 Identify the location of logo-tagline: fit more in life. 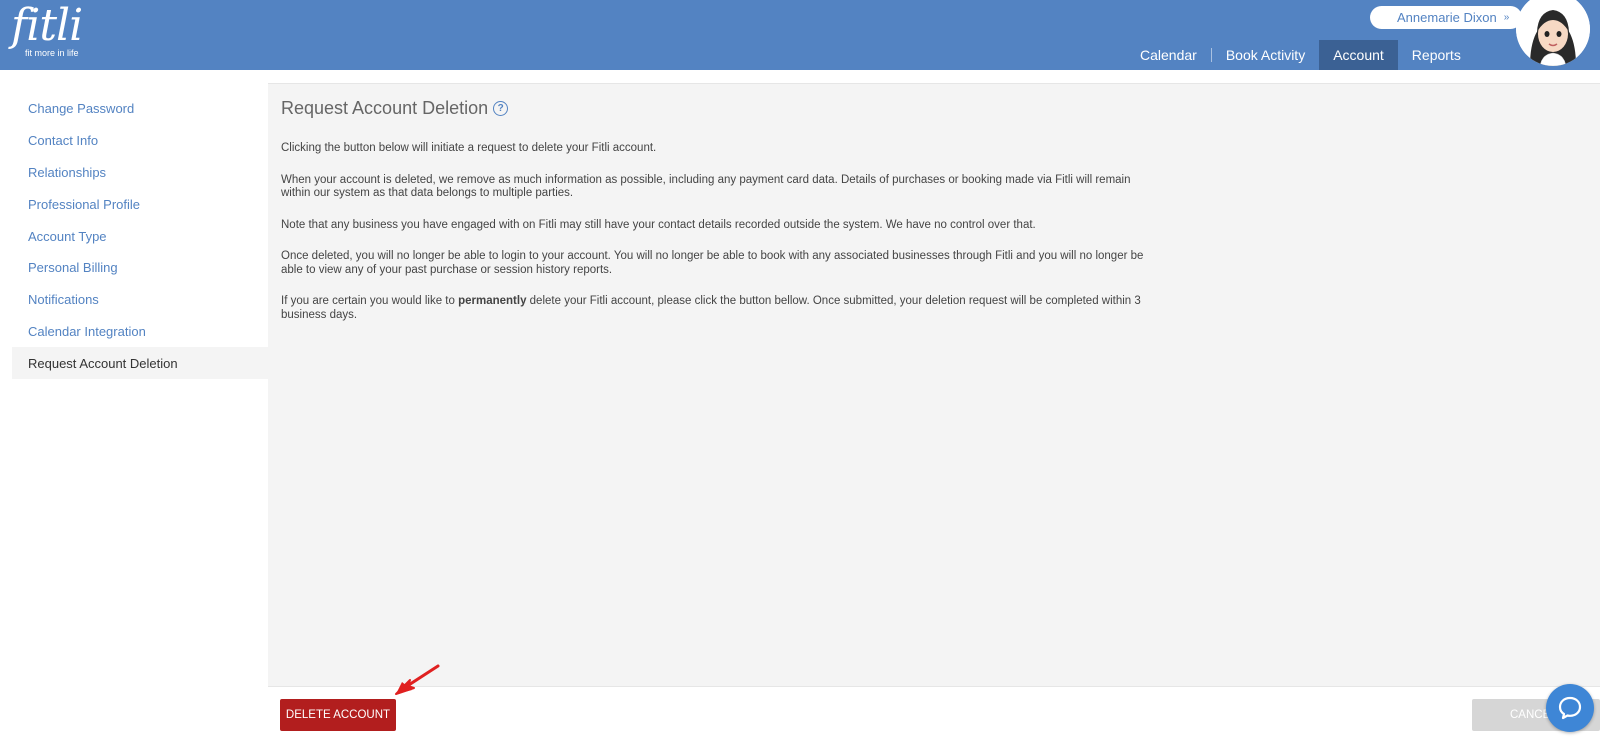
(52, 53).